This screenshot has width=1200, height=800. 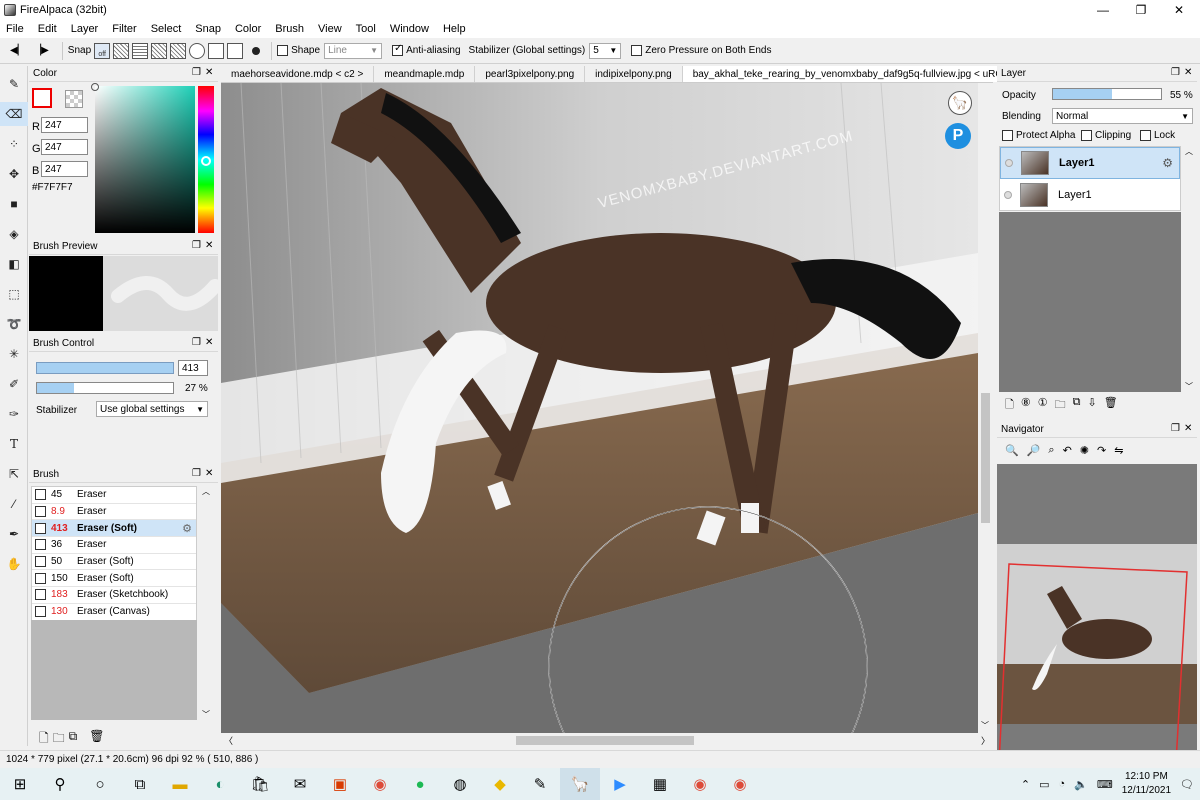 I want to click on new-layer-icon: 🗋, so click(x=1009, y=405).